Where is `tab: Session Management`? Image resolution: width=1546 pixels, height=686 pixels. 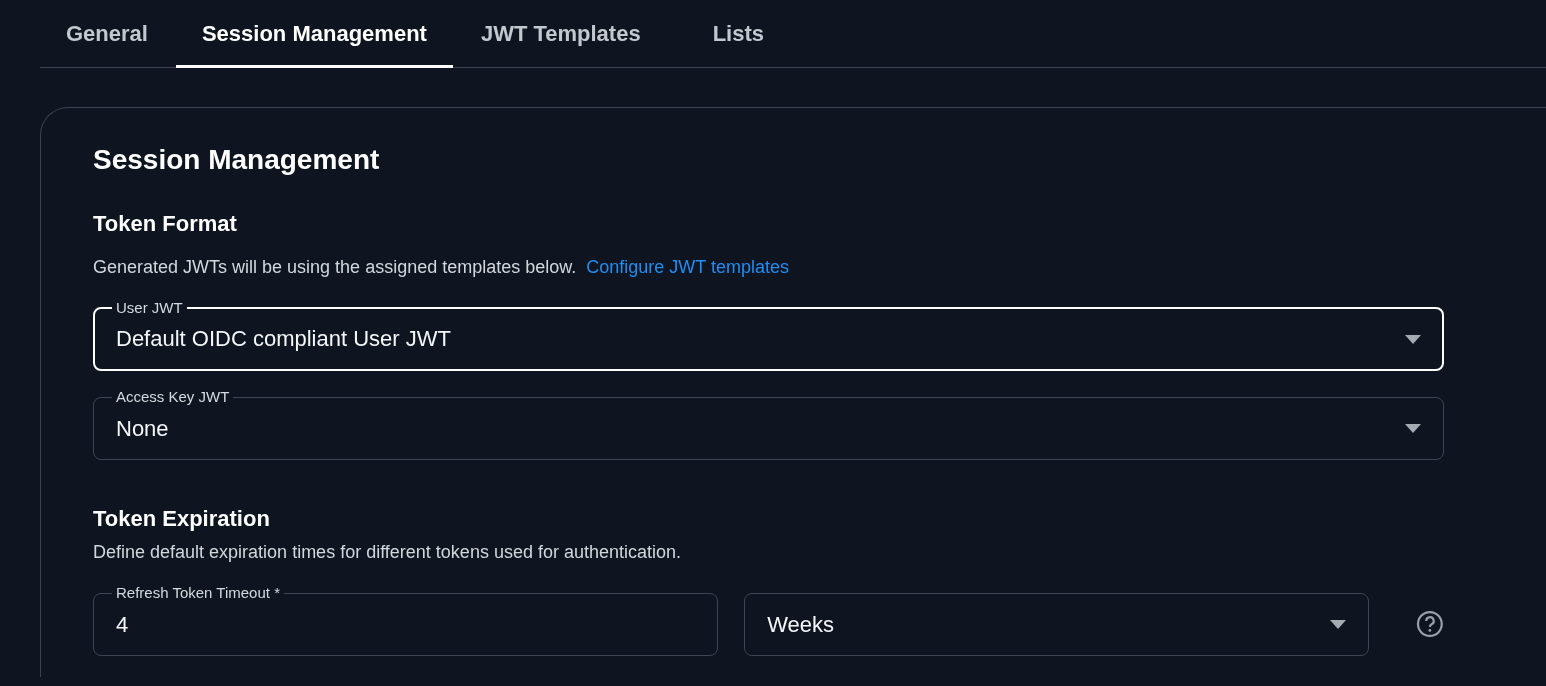 tab: Session Management is located at coordinates (314, 34).